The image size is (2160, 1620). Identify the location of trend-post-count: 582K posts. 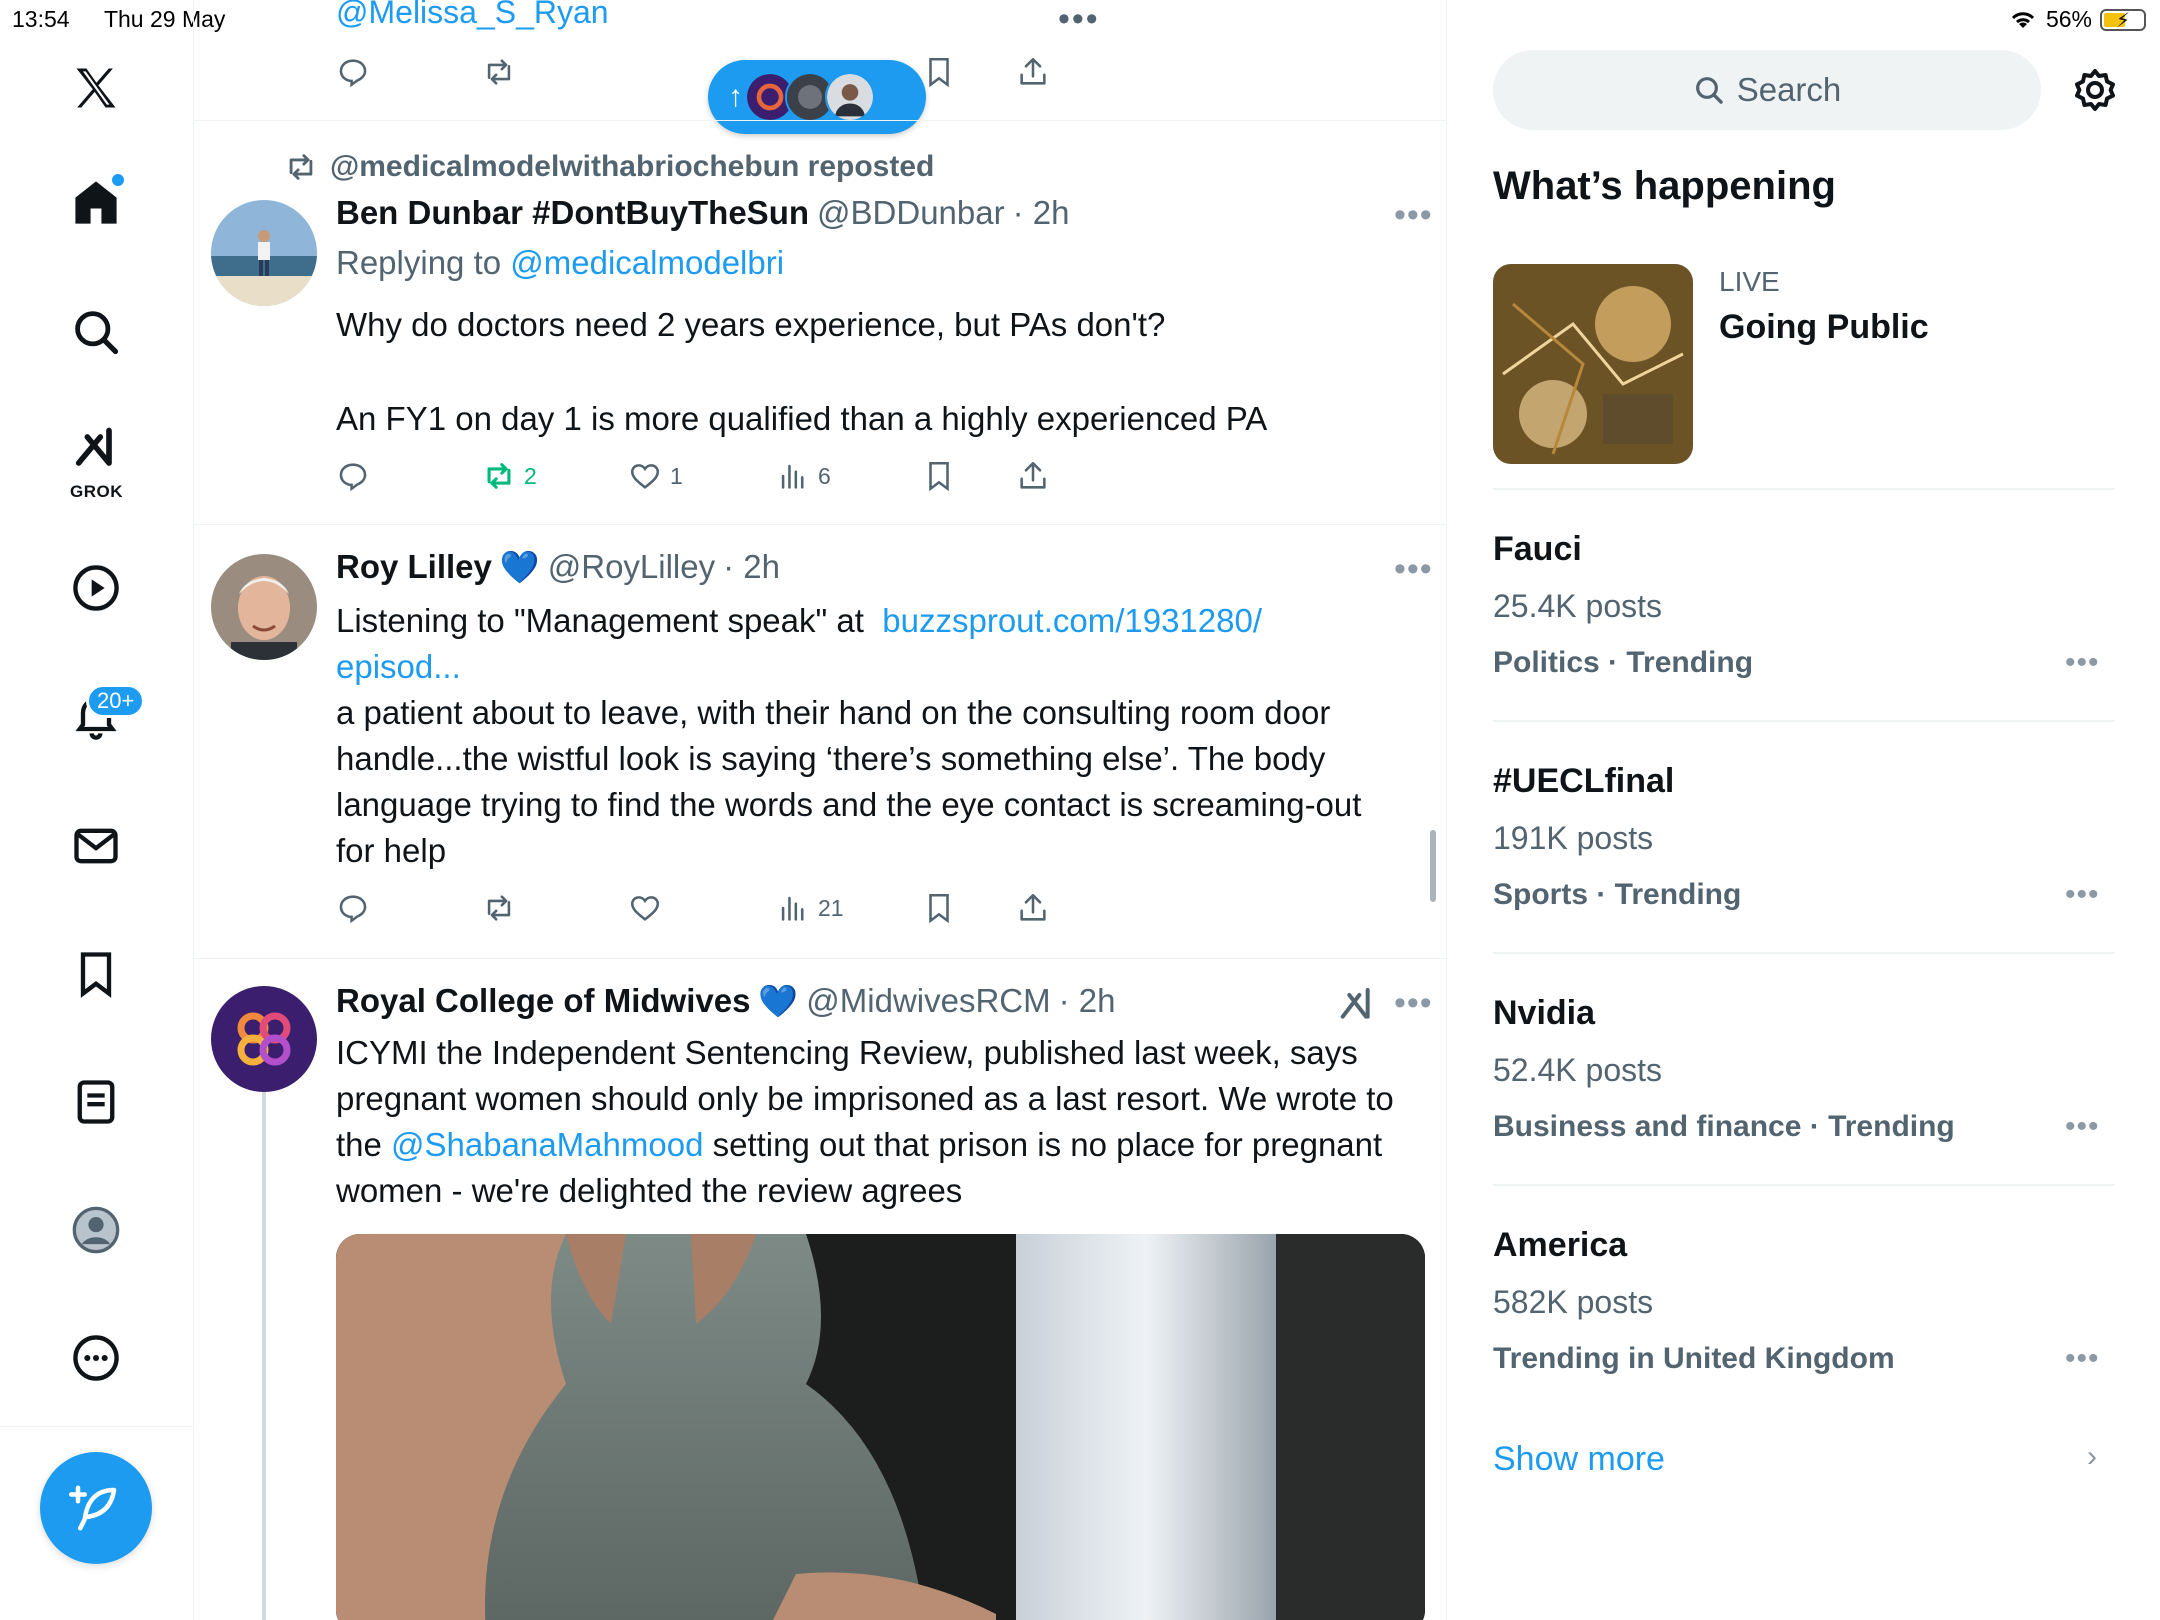
(1573, 1302).